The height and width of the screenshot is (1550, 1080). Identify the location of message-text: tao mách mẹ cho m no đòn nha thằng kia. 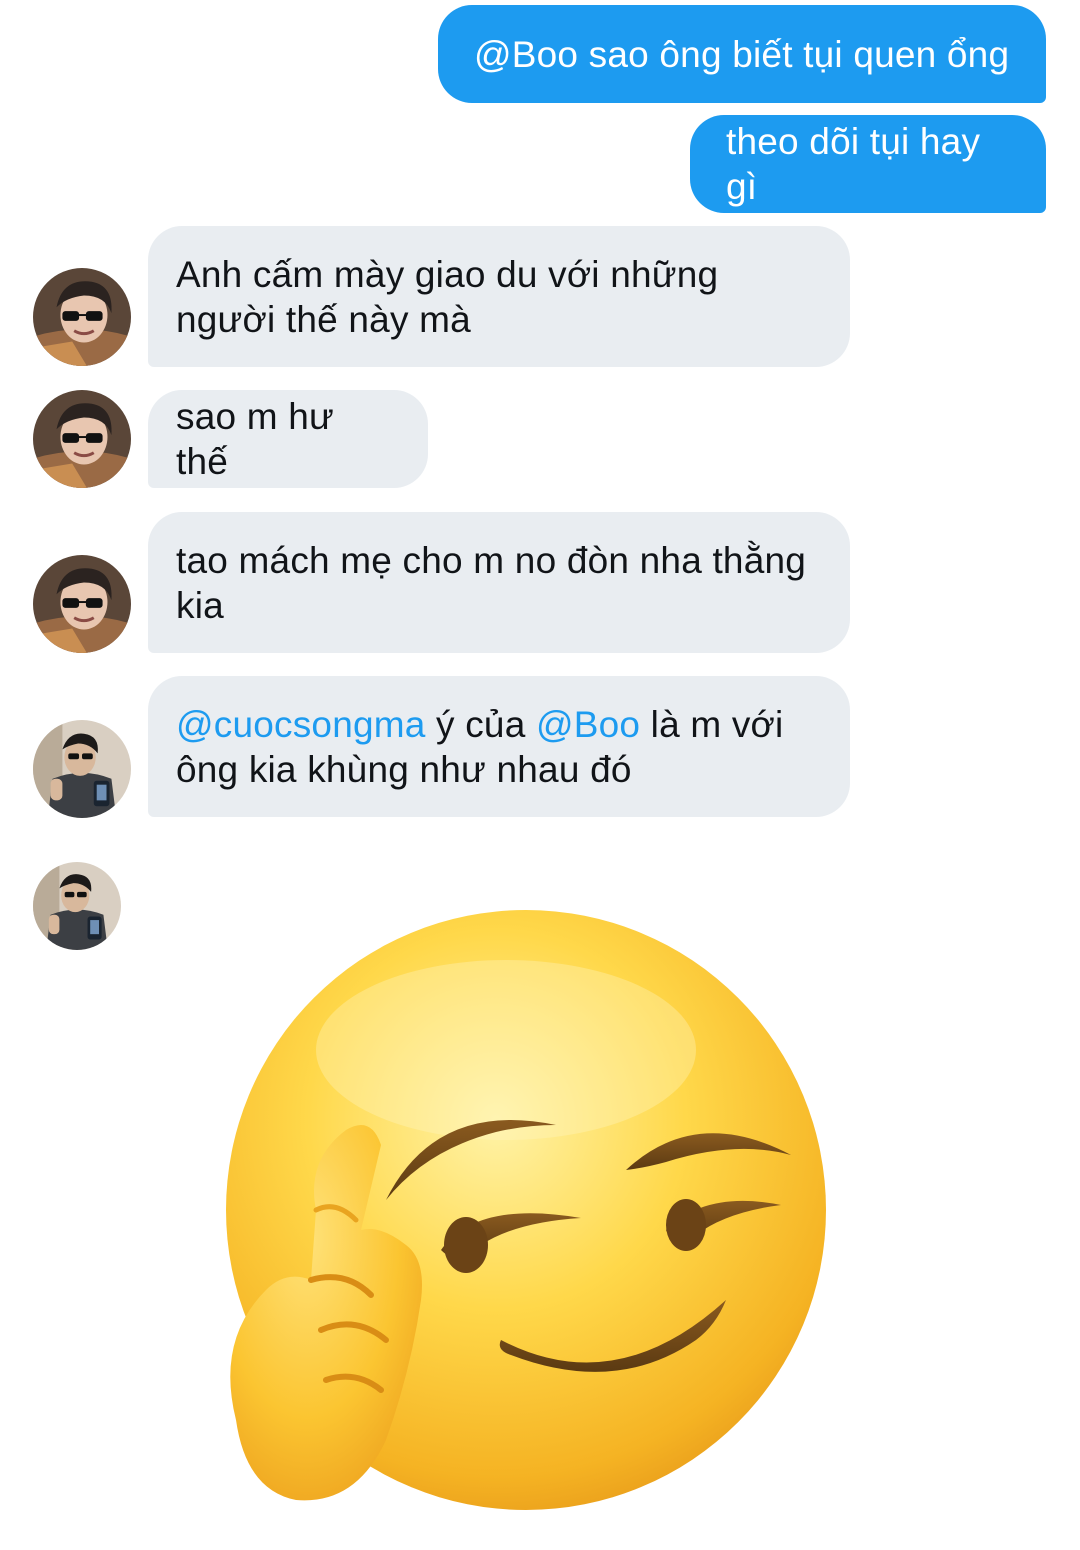
(491, 582).